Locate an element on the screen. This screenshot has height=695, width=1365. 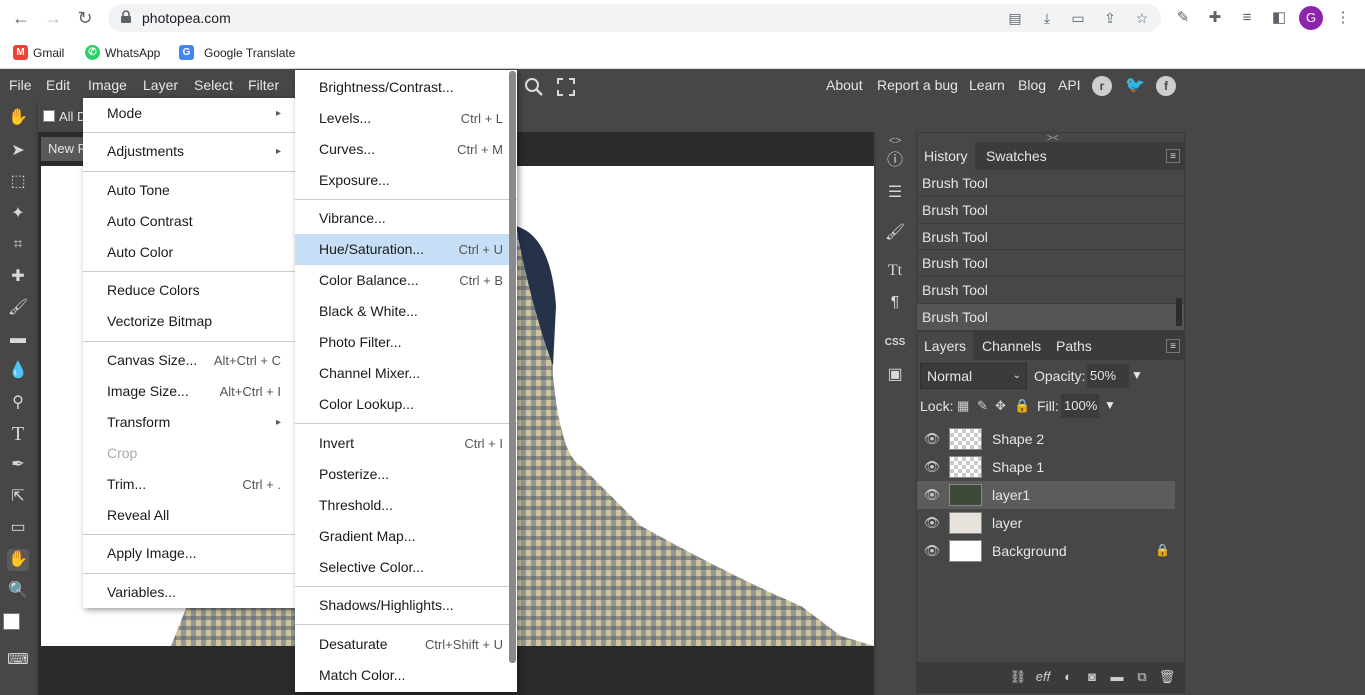
panel-menu-icon: ≡ is located at coordinates (1173, 156).